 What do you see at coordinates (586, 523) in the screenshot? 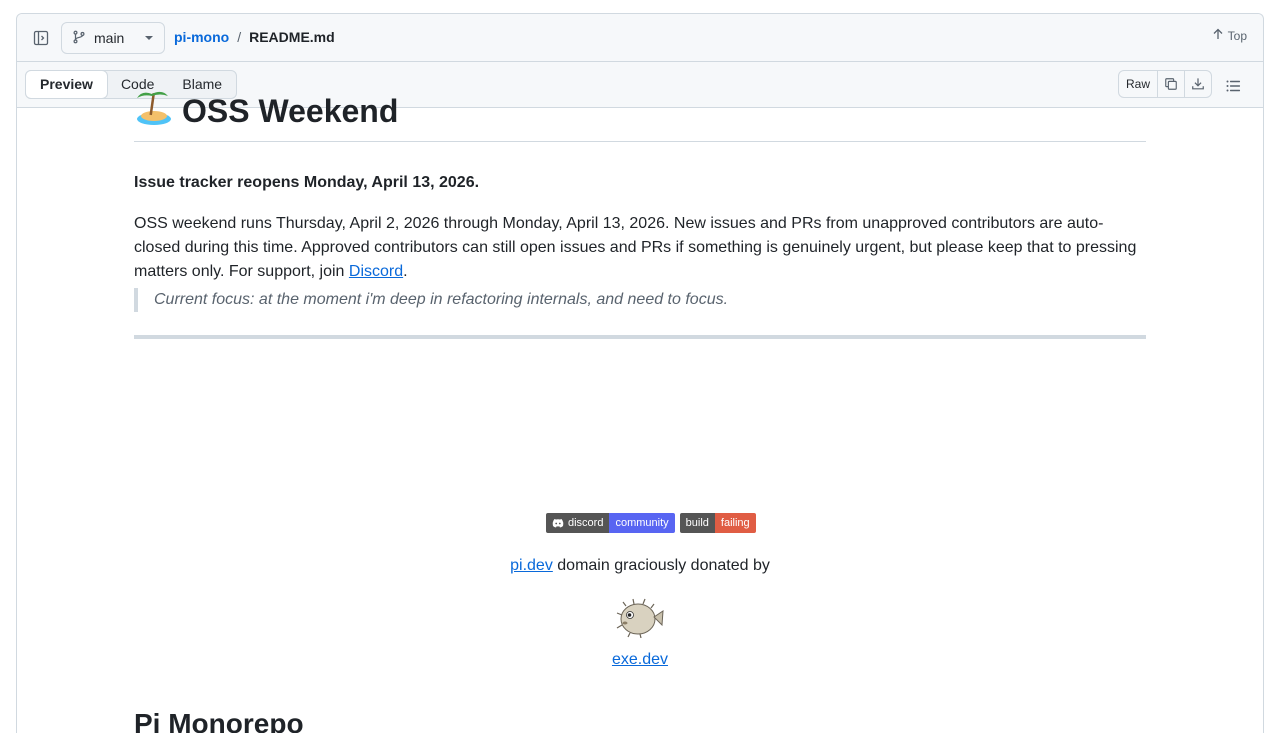
I see `badge-left-text: discord` at bounding box center [586, 523].